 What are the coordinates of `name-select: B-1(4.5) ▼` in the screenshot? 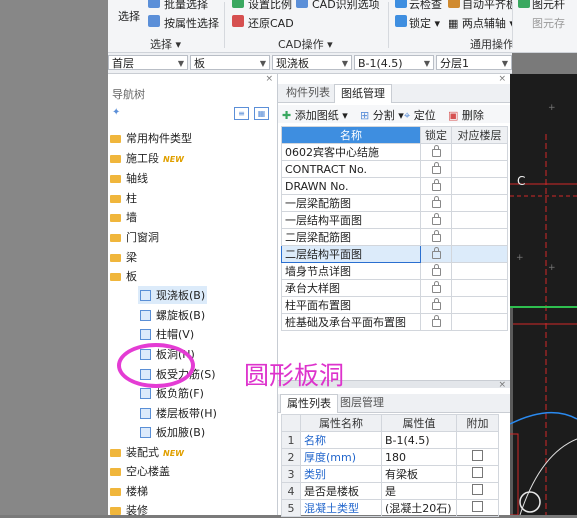 It's located at (394, 62).